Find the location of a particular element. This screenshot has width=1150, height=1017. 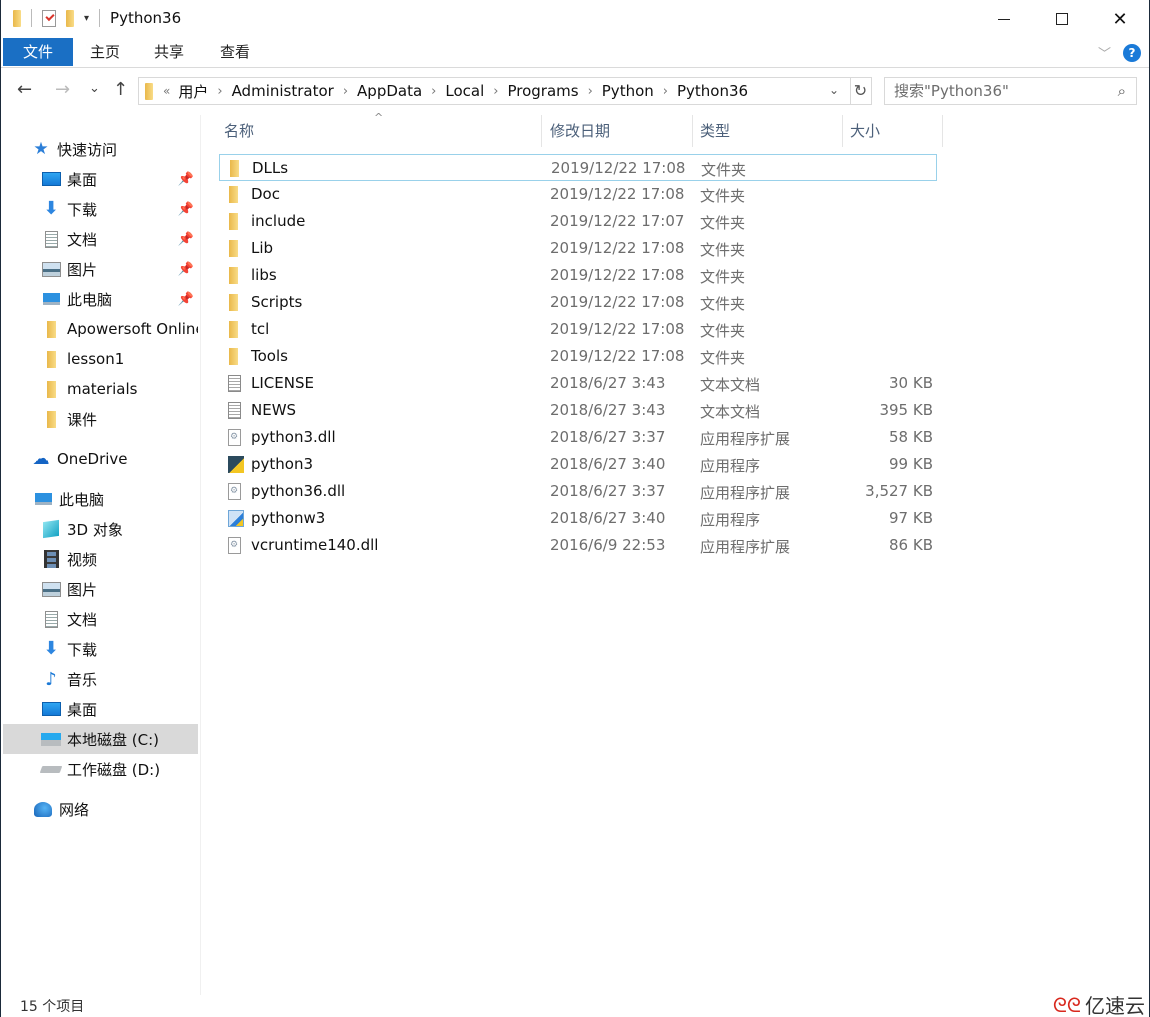

file-row: Tools 2019/12/22 17:08 文件夹 is located at coordinates (578, 356).